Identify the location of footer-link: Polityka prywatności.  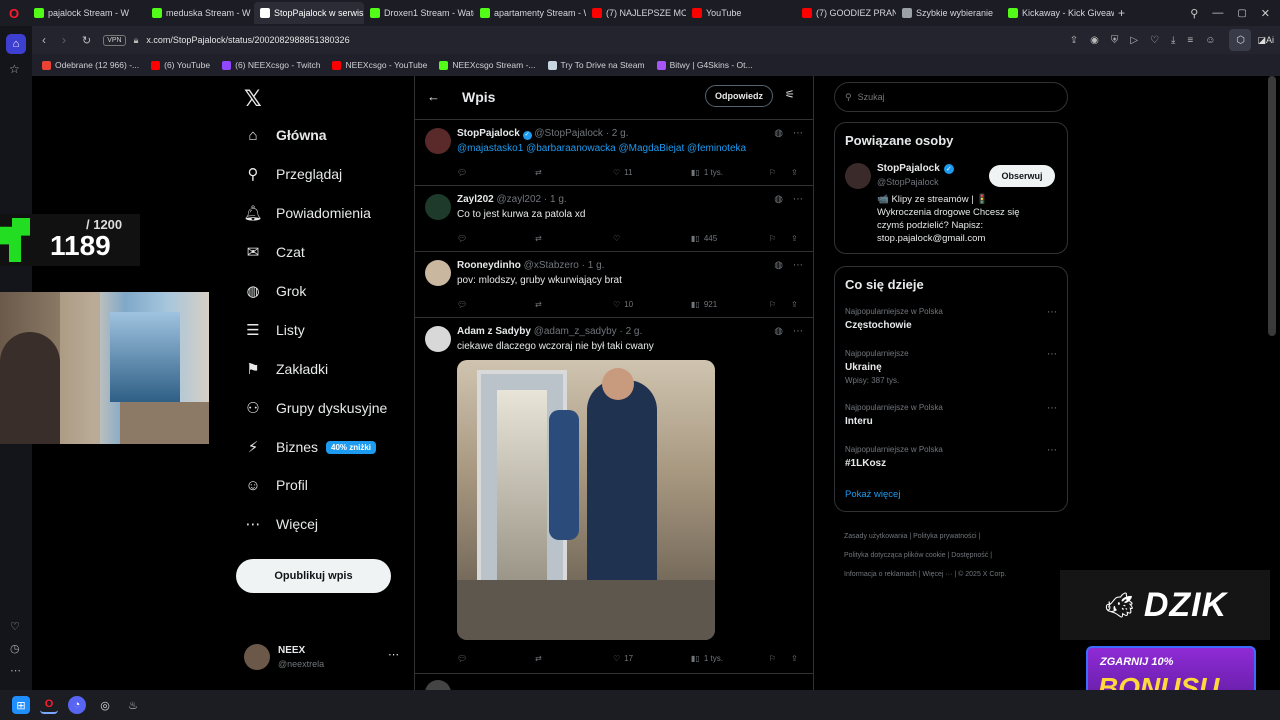
(944, 536).